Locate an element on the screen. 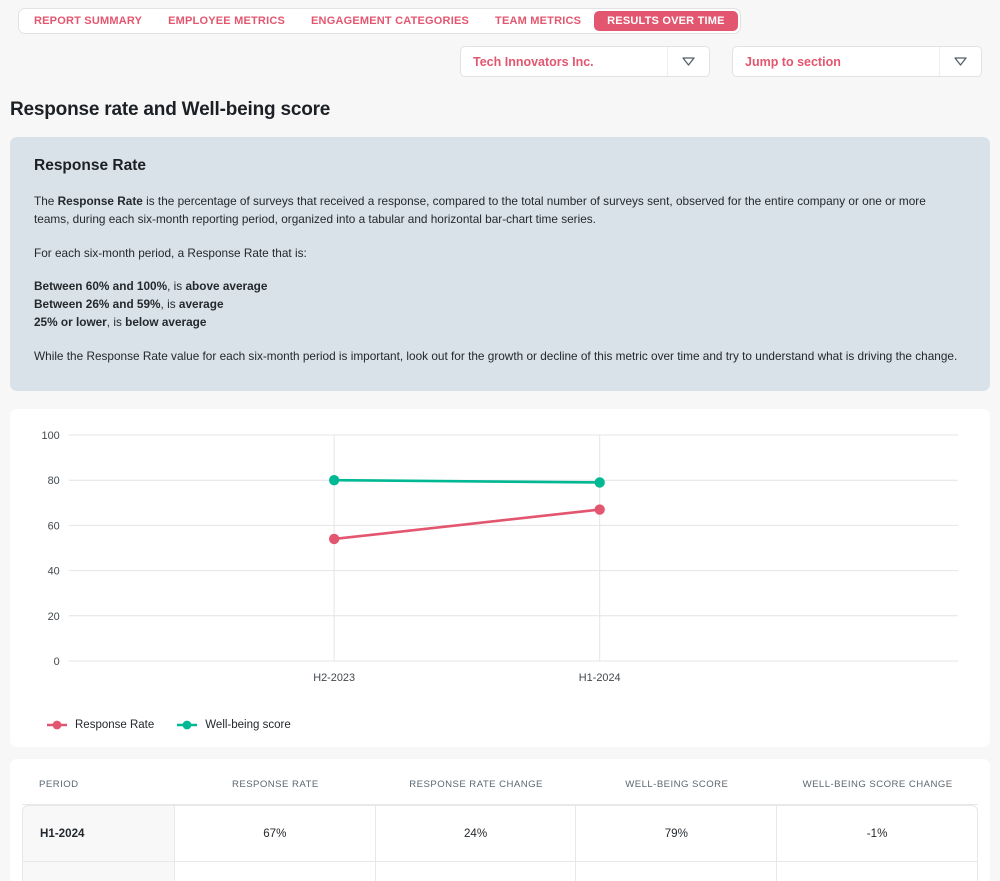 This screenshot has height=881, width=1000. table-cell-response-rate-change: 24% is located at coordinates (476, 833).